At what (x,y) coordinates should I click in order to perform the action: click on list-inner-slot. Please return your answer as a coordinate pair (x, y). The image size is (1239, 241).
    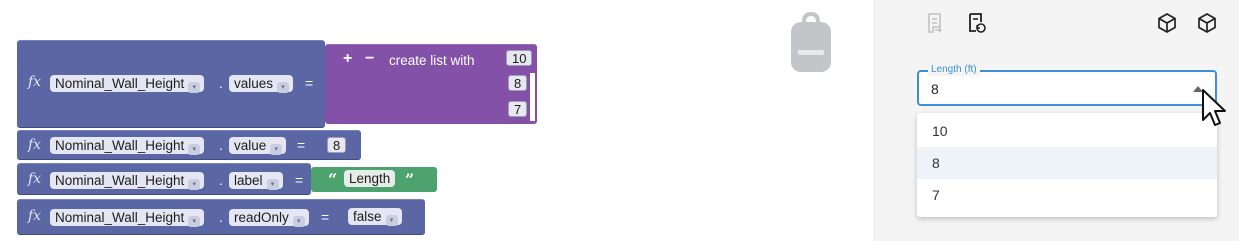
    Looking at the image, I should click on (532, 97).